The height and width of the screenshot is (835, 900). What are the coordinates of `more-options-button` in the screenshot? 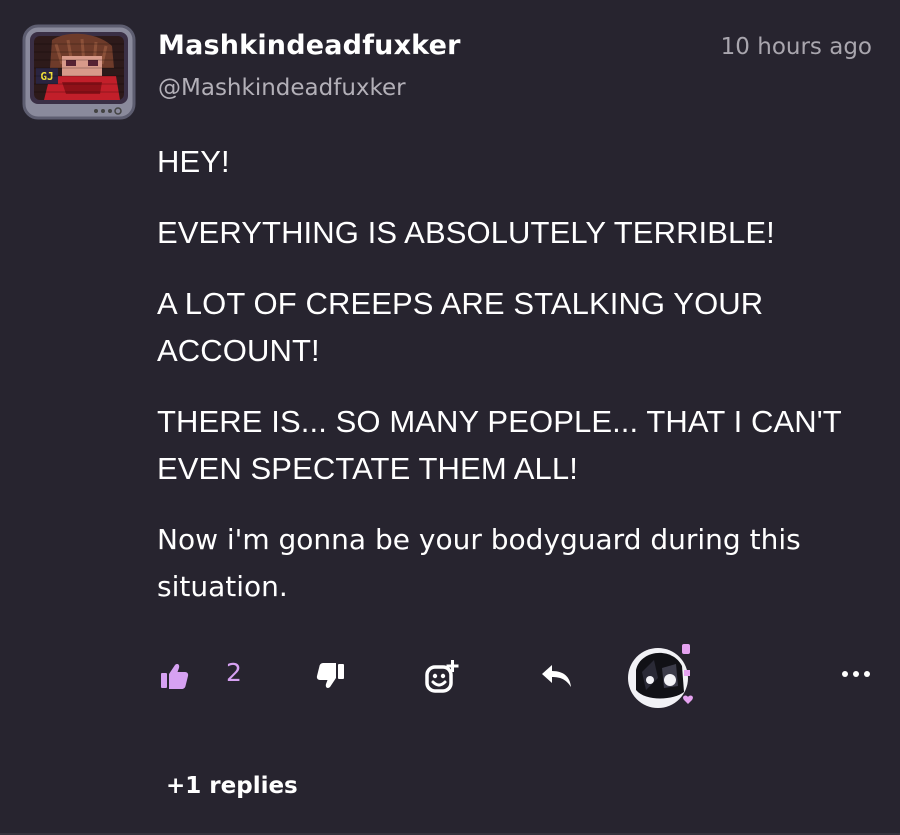 It's located at (856, 674).